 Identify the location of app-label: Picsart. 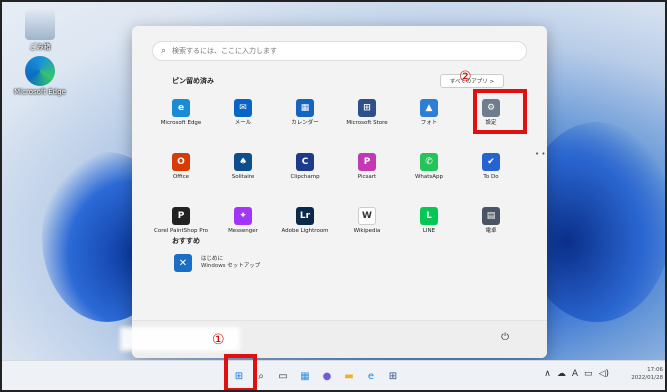
(367, 177).